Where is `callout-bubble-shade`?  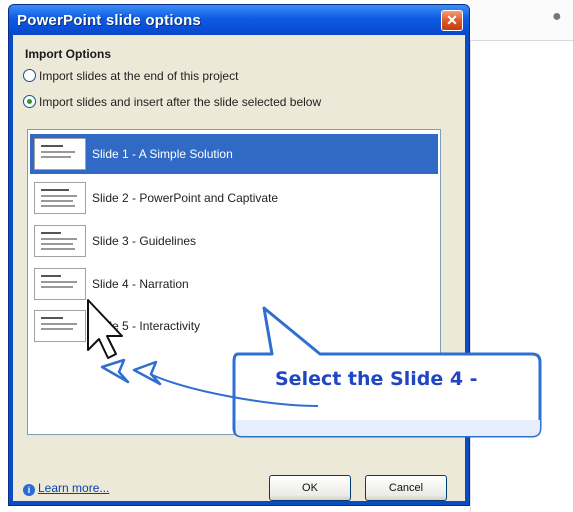 callout-bubble-shade is located at coordinates (387, 428).